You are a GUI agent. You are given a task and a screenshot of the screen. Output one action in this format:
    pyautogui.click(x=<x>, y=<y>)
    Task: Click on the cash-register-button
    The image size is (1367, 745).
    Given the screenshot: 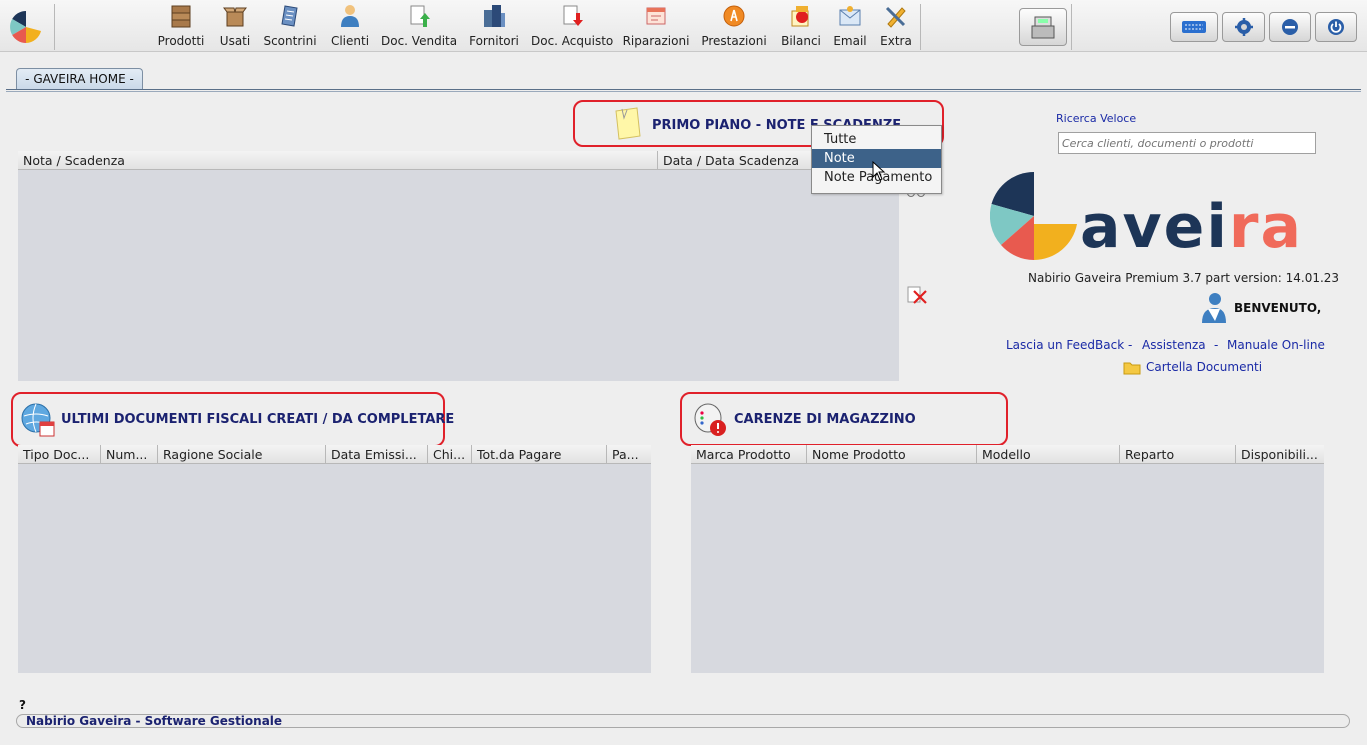 What is the action you would take?
    pyautogui.click(x=1043, y=27)
    